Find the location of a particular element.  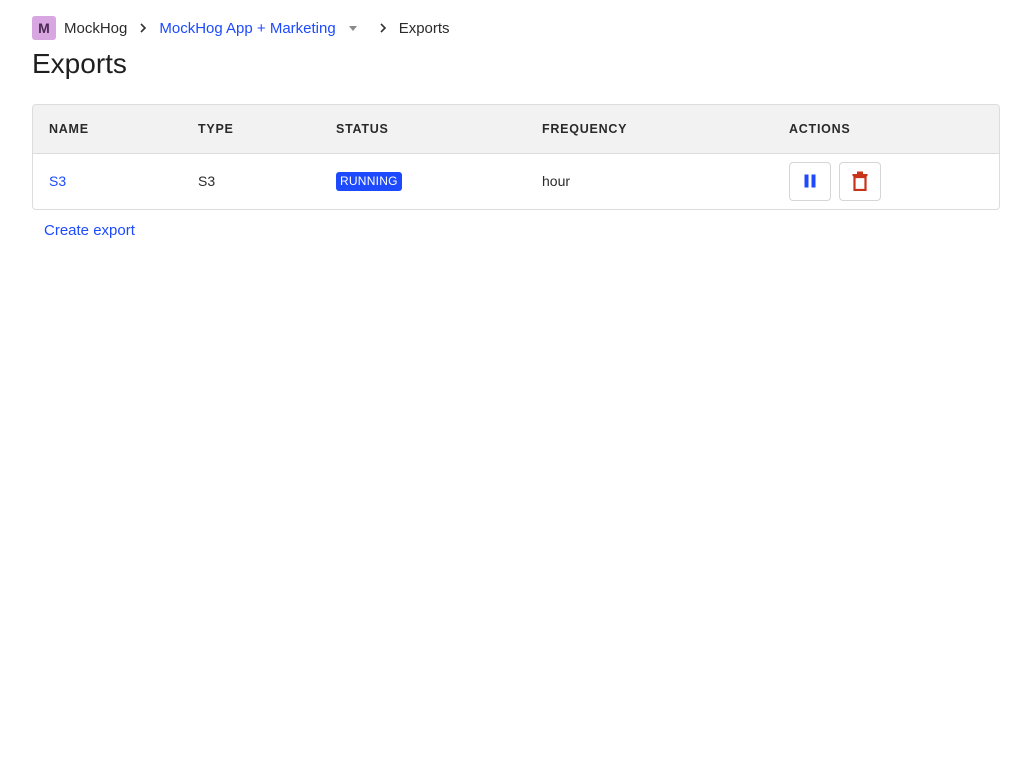

column-header-actions: ACTIONS is located at coordinates (886, 129).